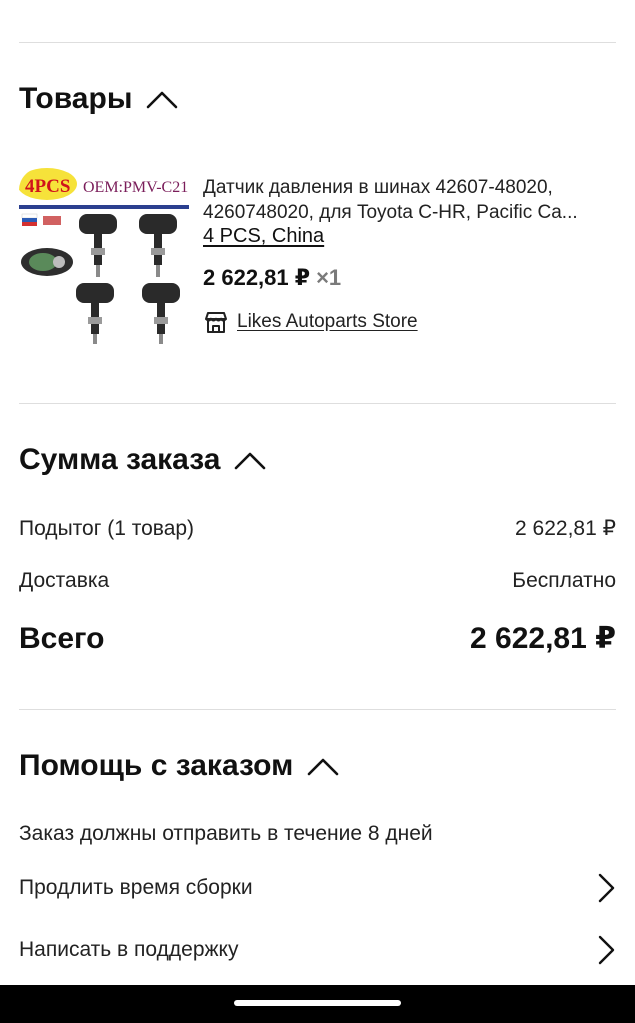  I want to click on help-section-title: Помощь с заказом, so click(156, 765).